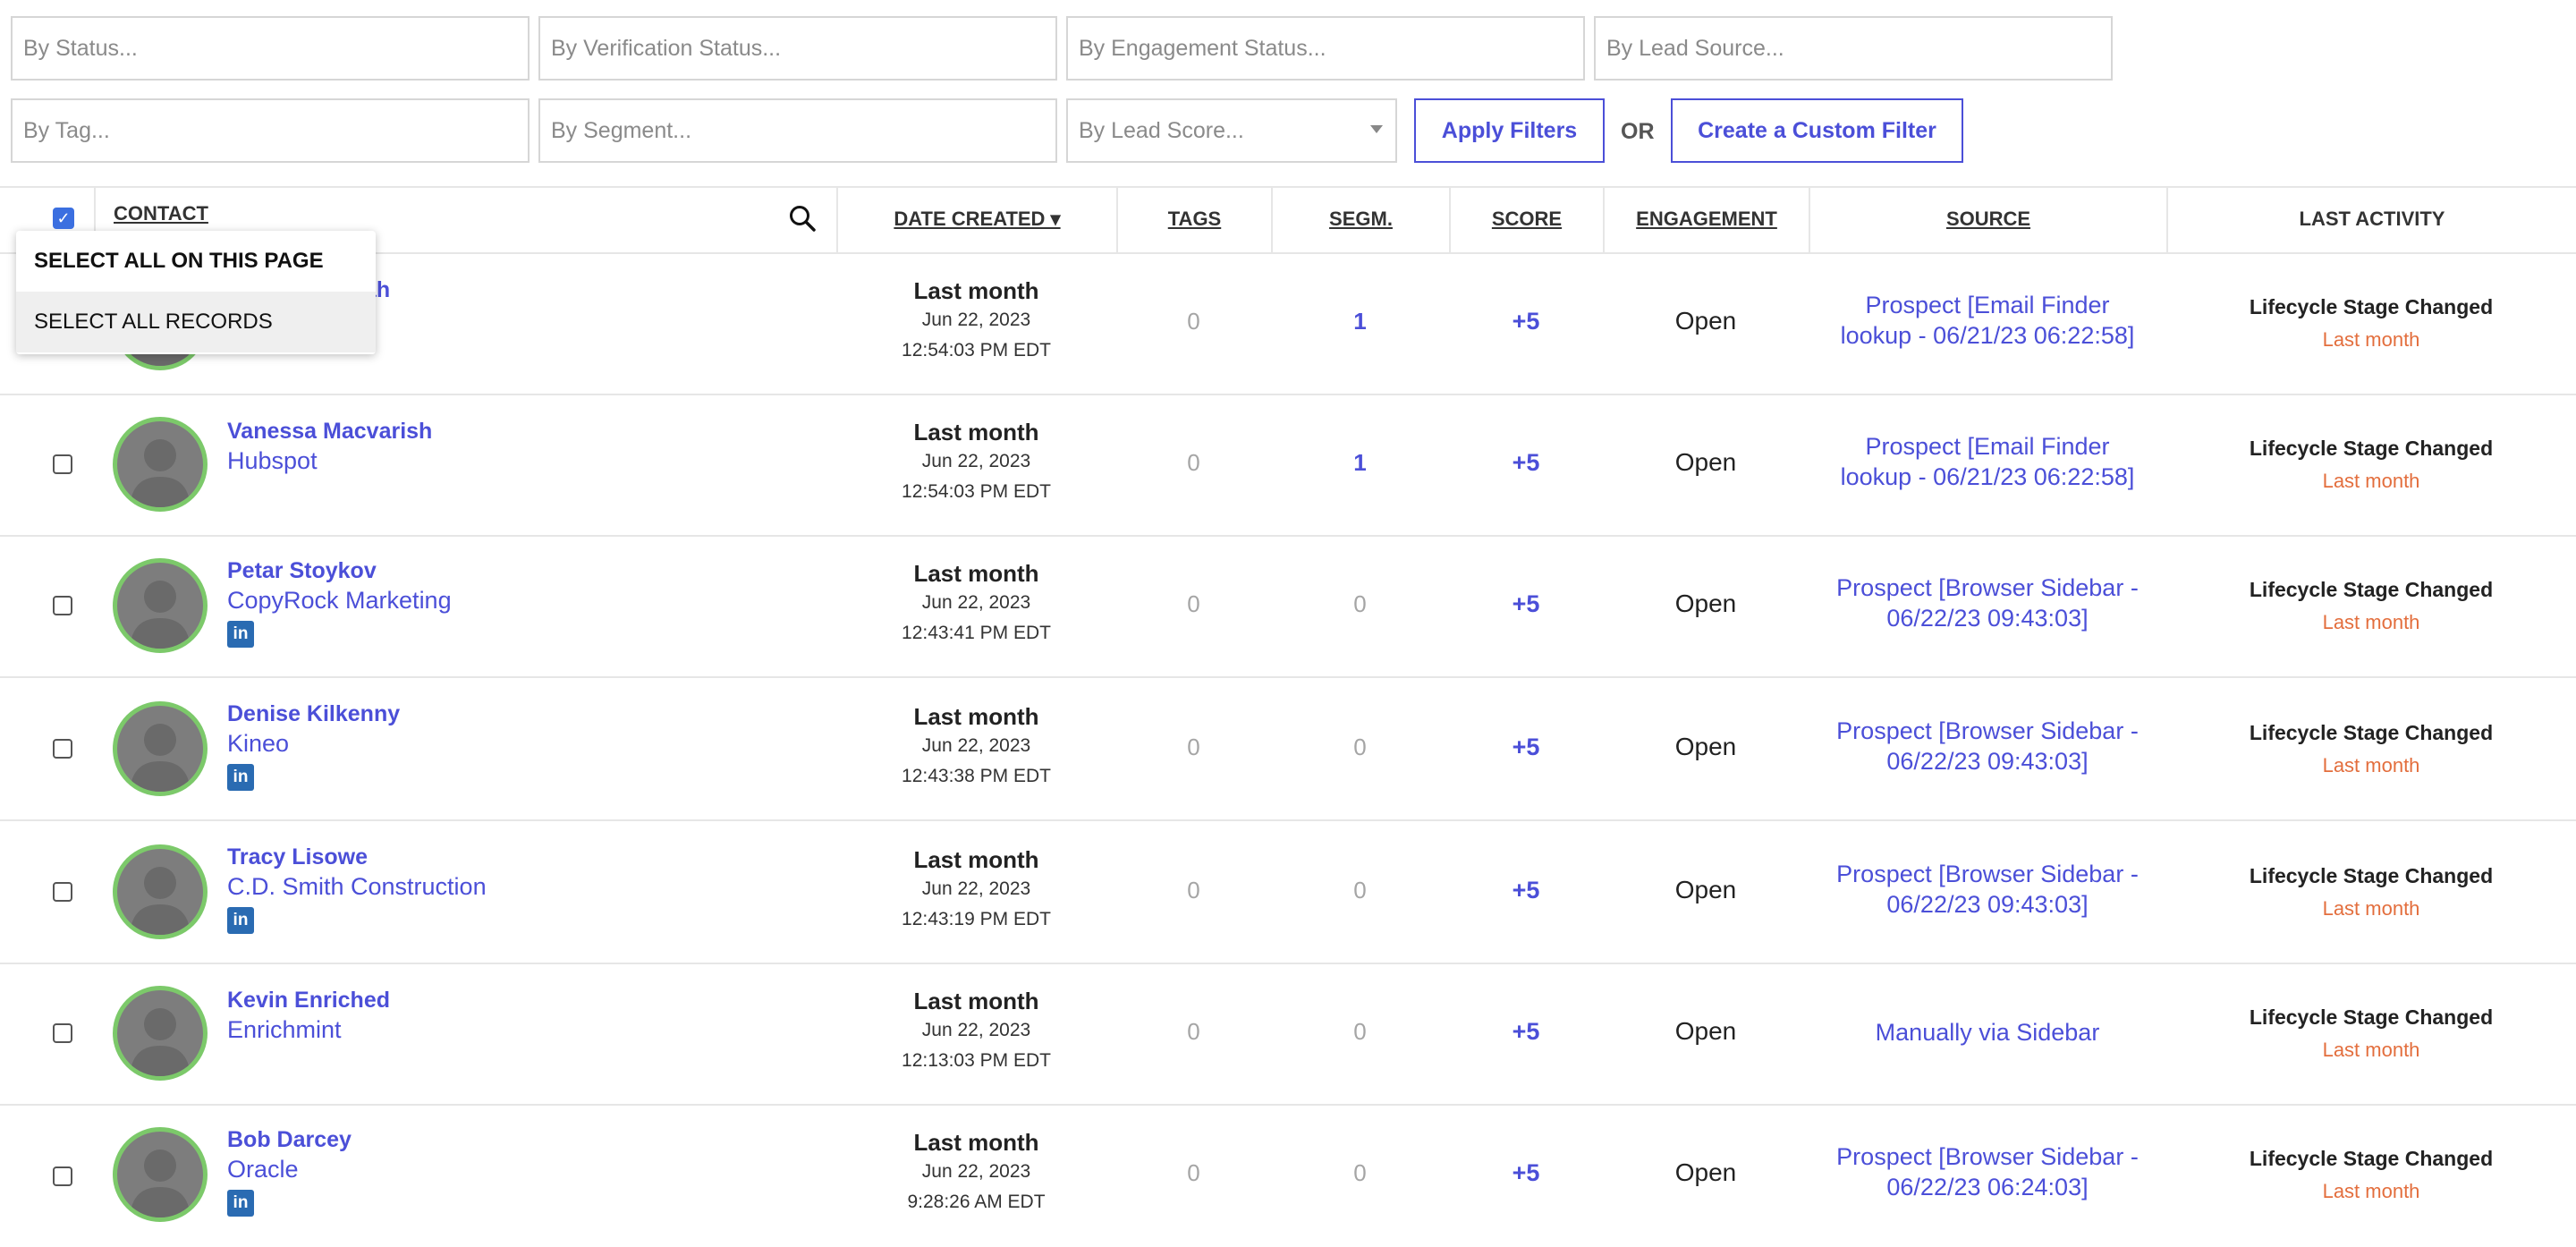 The image size is (2576, 1247). I want to click on lead-source-filter-input, so click(1853, 48).